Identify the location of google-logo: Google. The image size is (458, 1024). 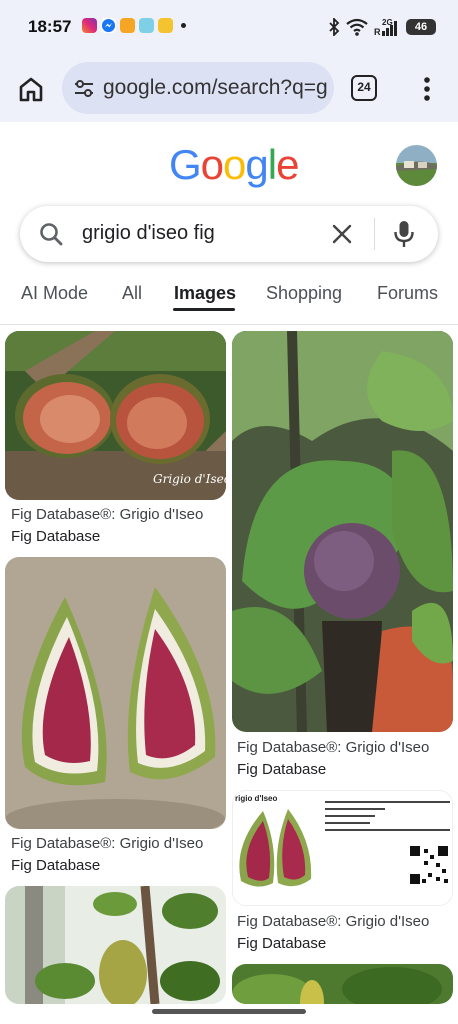
(234, 165).